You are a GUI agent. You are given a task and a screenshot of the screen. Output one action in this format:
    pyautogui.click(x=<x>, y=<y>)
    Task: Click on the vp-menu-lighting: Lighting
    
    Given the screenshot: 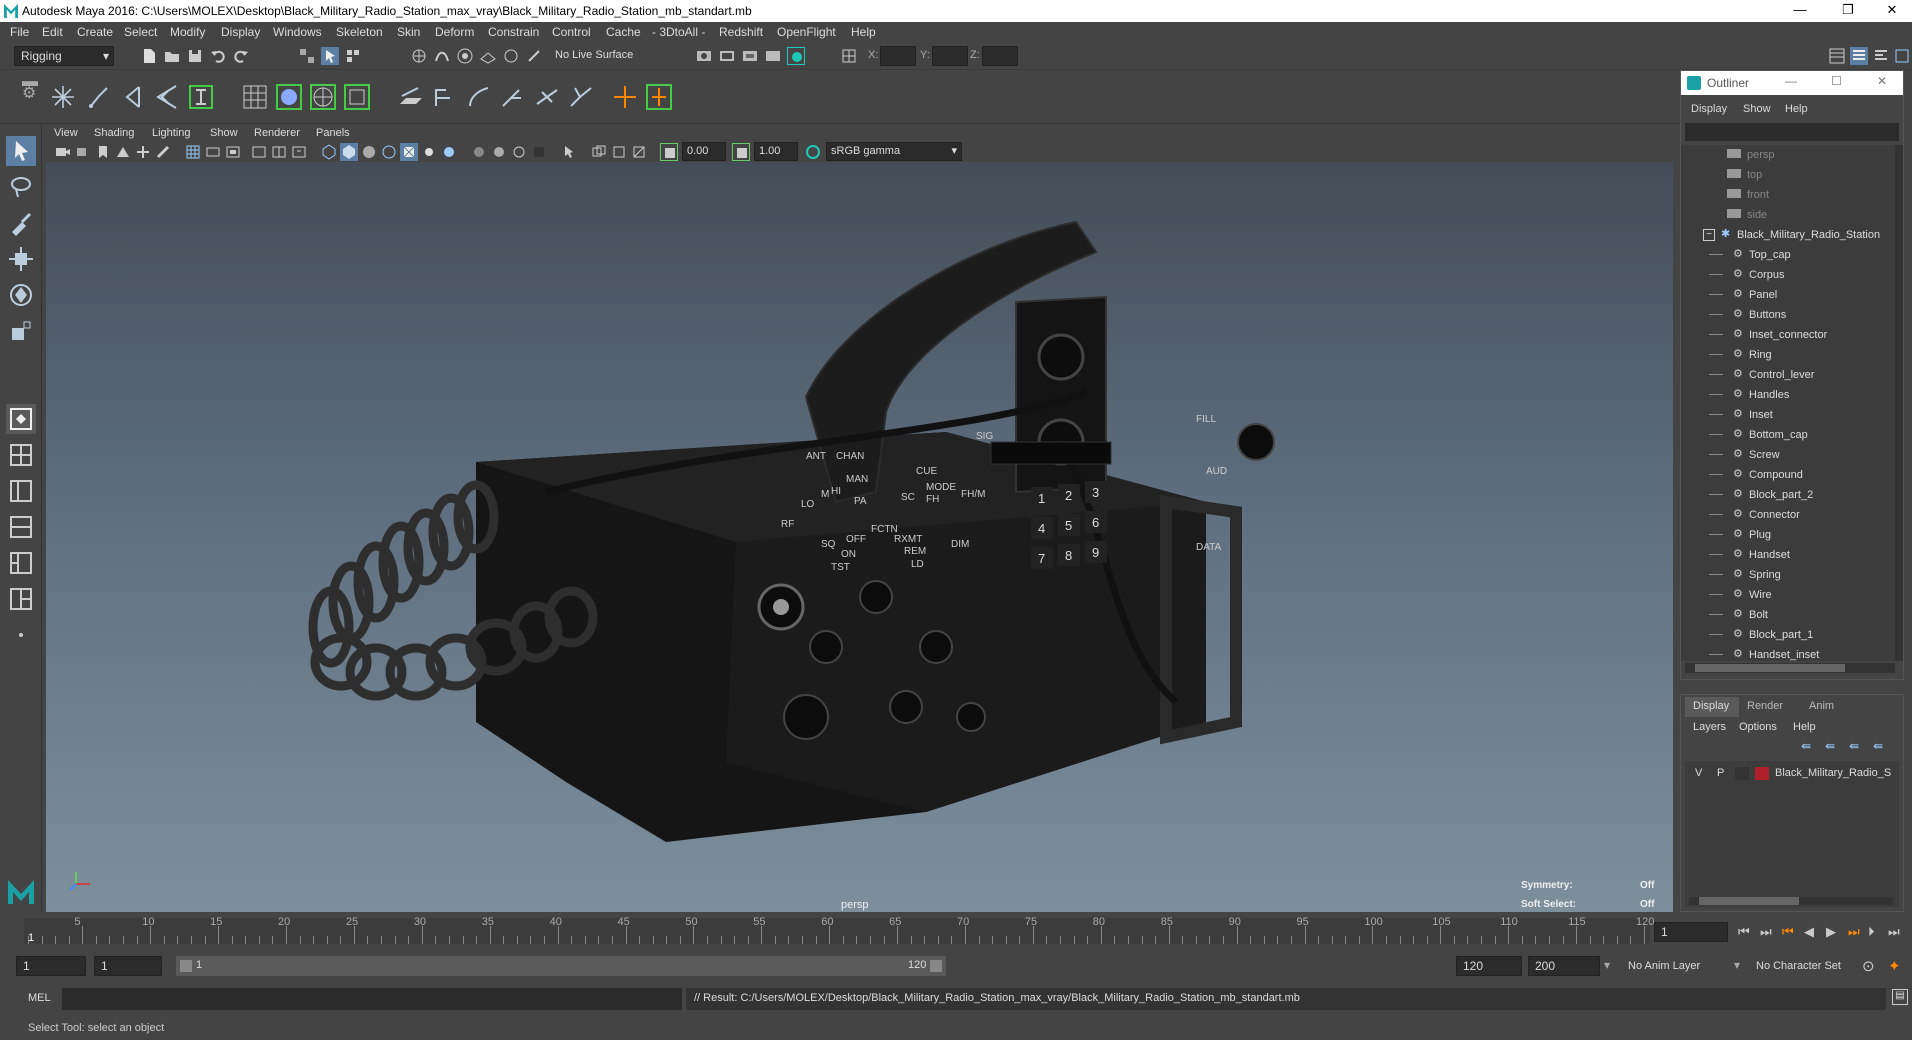 What is the action you would take?
    pyautogui.click(x=171, y=133)
    